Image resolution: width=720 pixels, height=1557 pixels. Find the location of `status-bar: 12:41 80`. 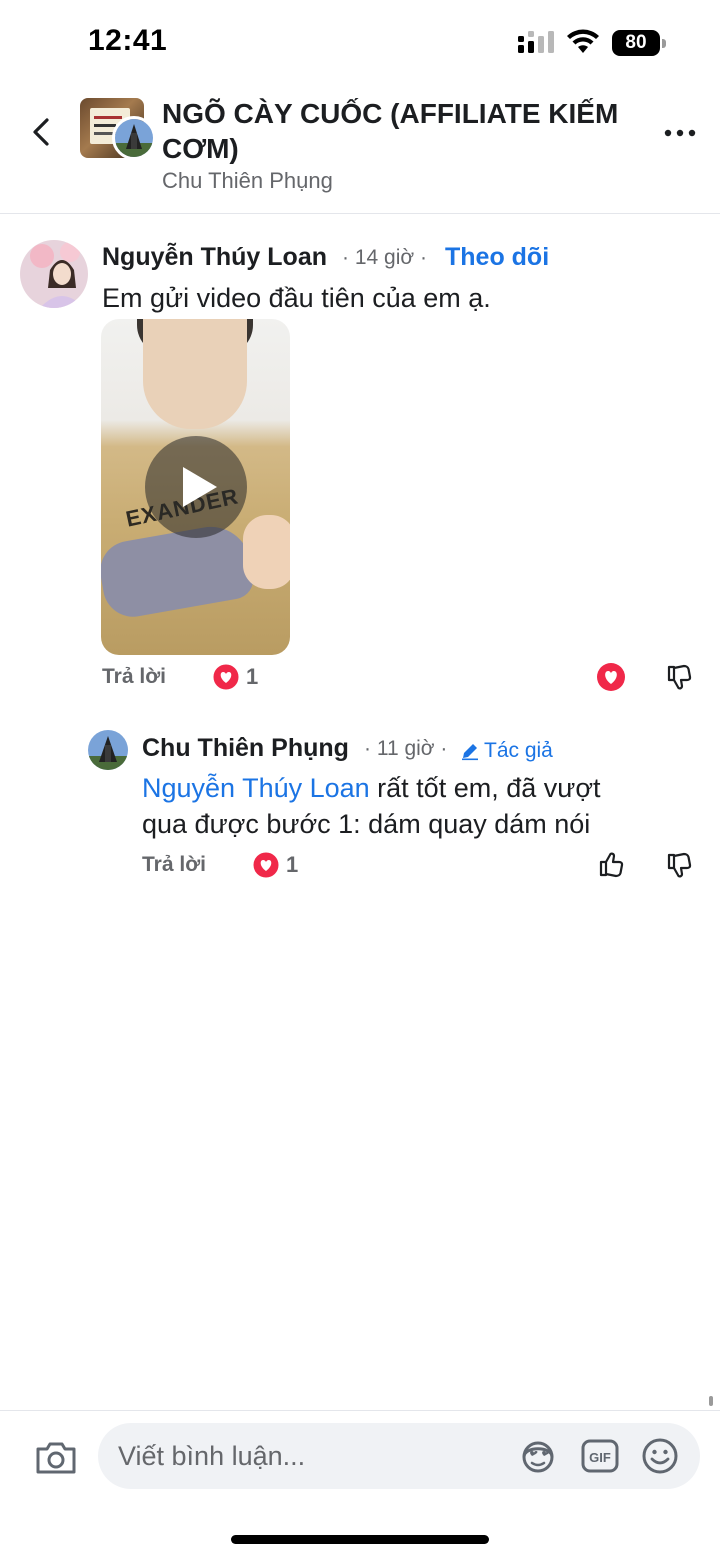

status-bar: 12:41 80 is located at coordinates (360, 44).